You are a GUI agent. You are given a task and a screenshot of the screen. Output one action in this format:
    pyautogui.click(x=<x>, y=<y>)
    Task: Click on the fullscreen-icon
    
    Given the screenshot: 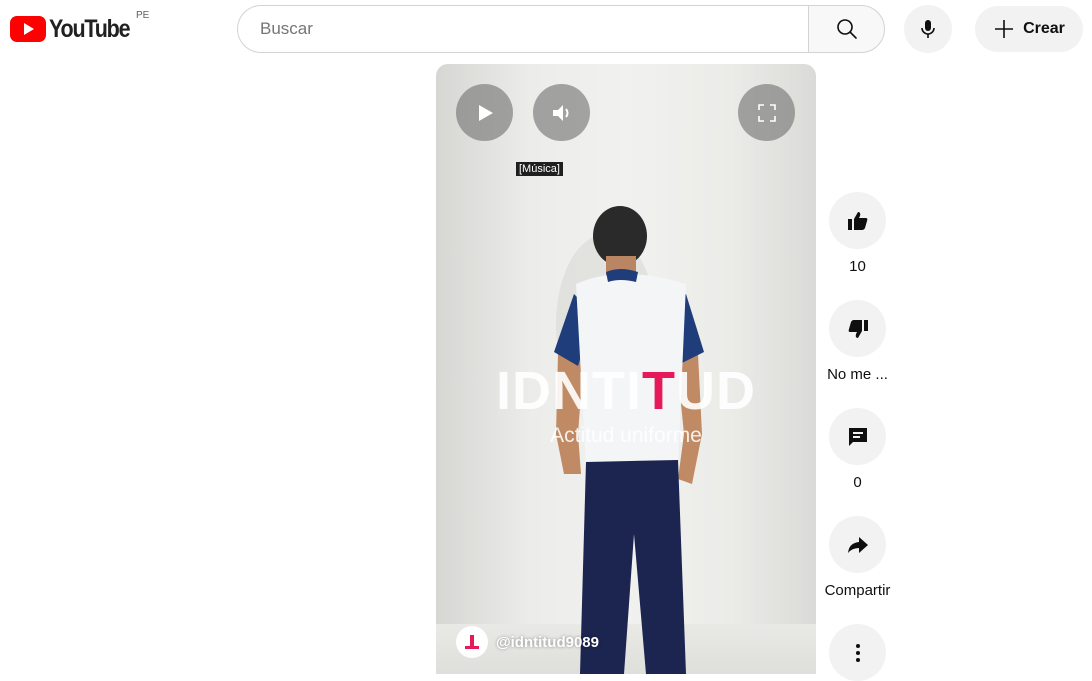 What is the action you would take?
    pyautogui.click(x=766, y=112)
    